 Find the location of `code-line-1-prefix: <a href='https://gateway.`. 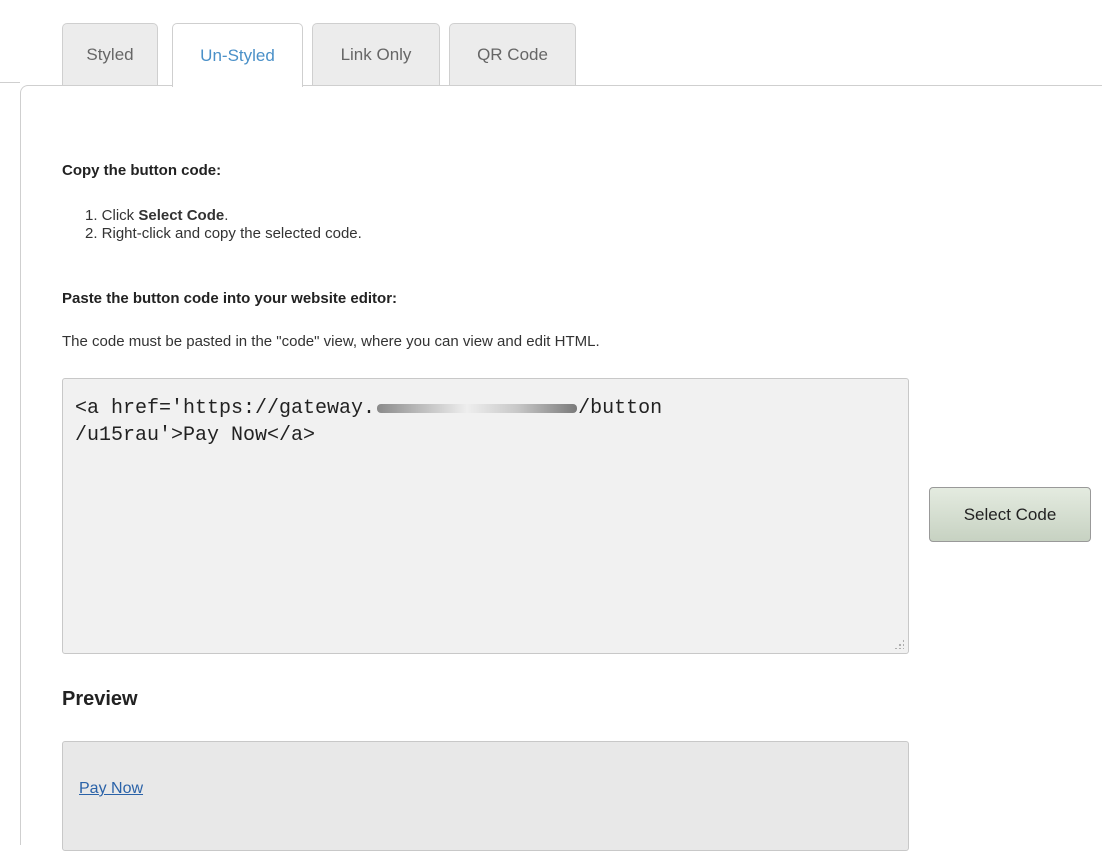

code-line-1-prefix: <a href='https://gateway. is located at coordinates (225, 408).